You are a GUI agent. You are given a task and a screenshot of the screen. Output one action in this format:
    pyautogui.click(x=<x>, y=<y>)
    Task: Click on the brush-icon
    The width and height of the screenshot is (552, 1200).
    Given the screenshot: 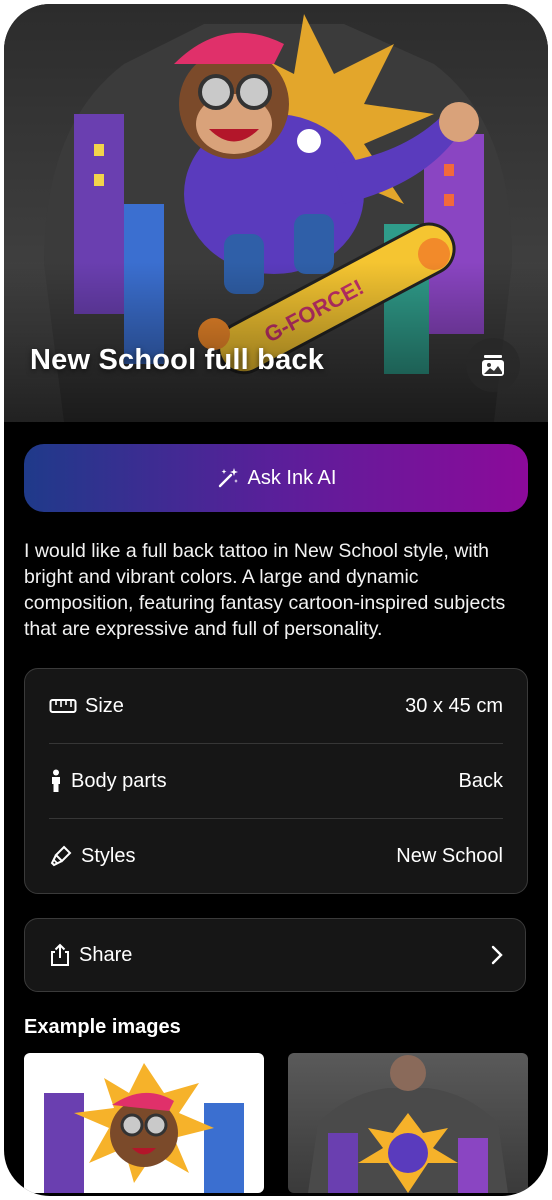 What is the action you would take?
    pyautogui.click(x=61, y=856)
    